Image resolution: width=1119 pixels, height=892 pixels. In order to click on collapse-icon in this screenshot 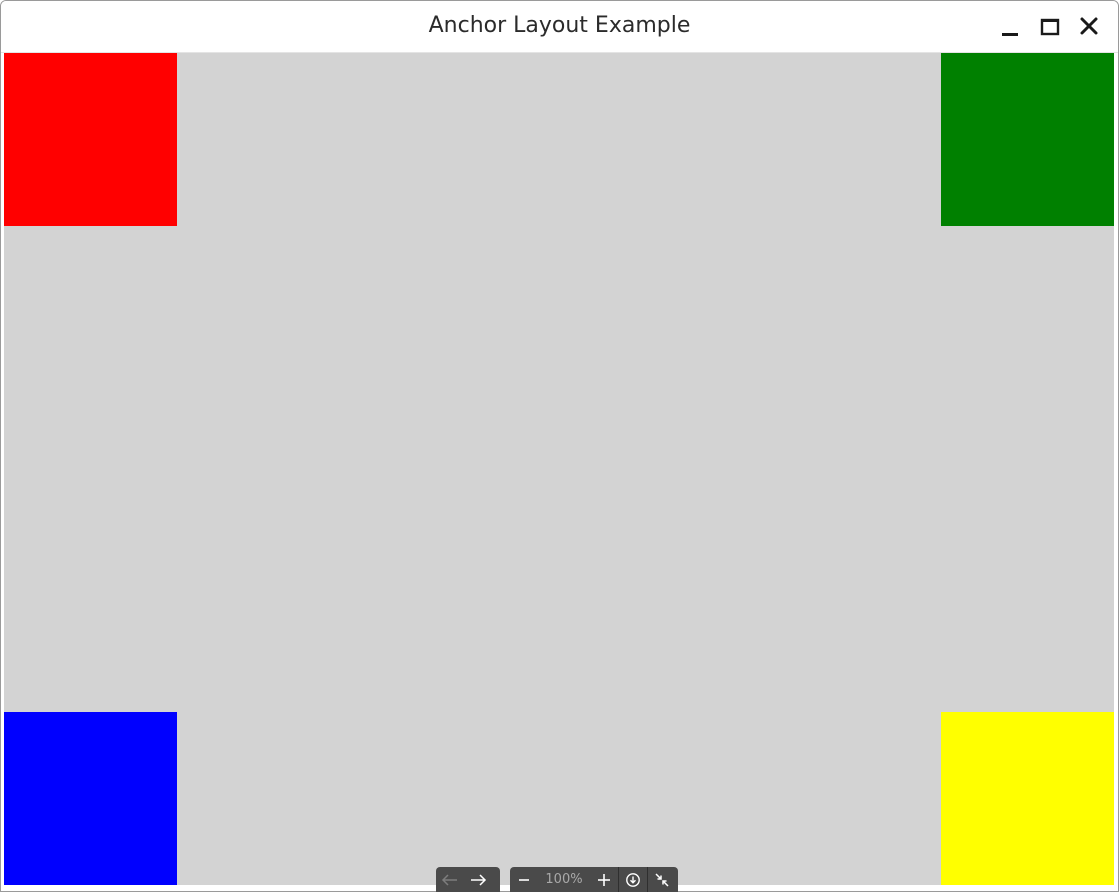, I will do `click(662, 880)`.